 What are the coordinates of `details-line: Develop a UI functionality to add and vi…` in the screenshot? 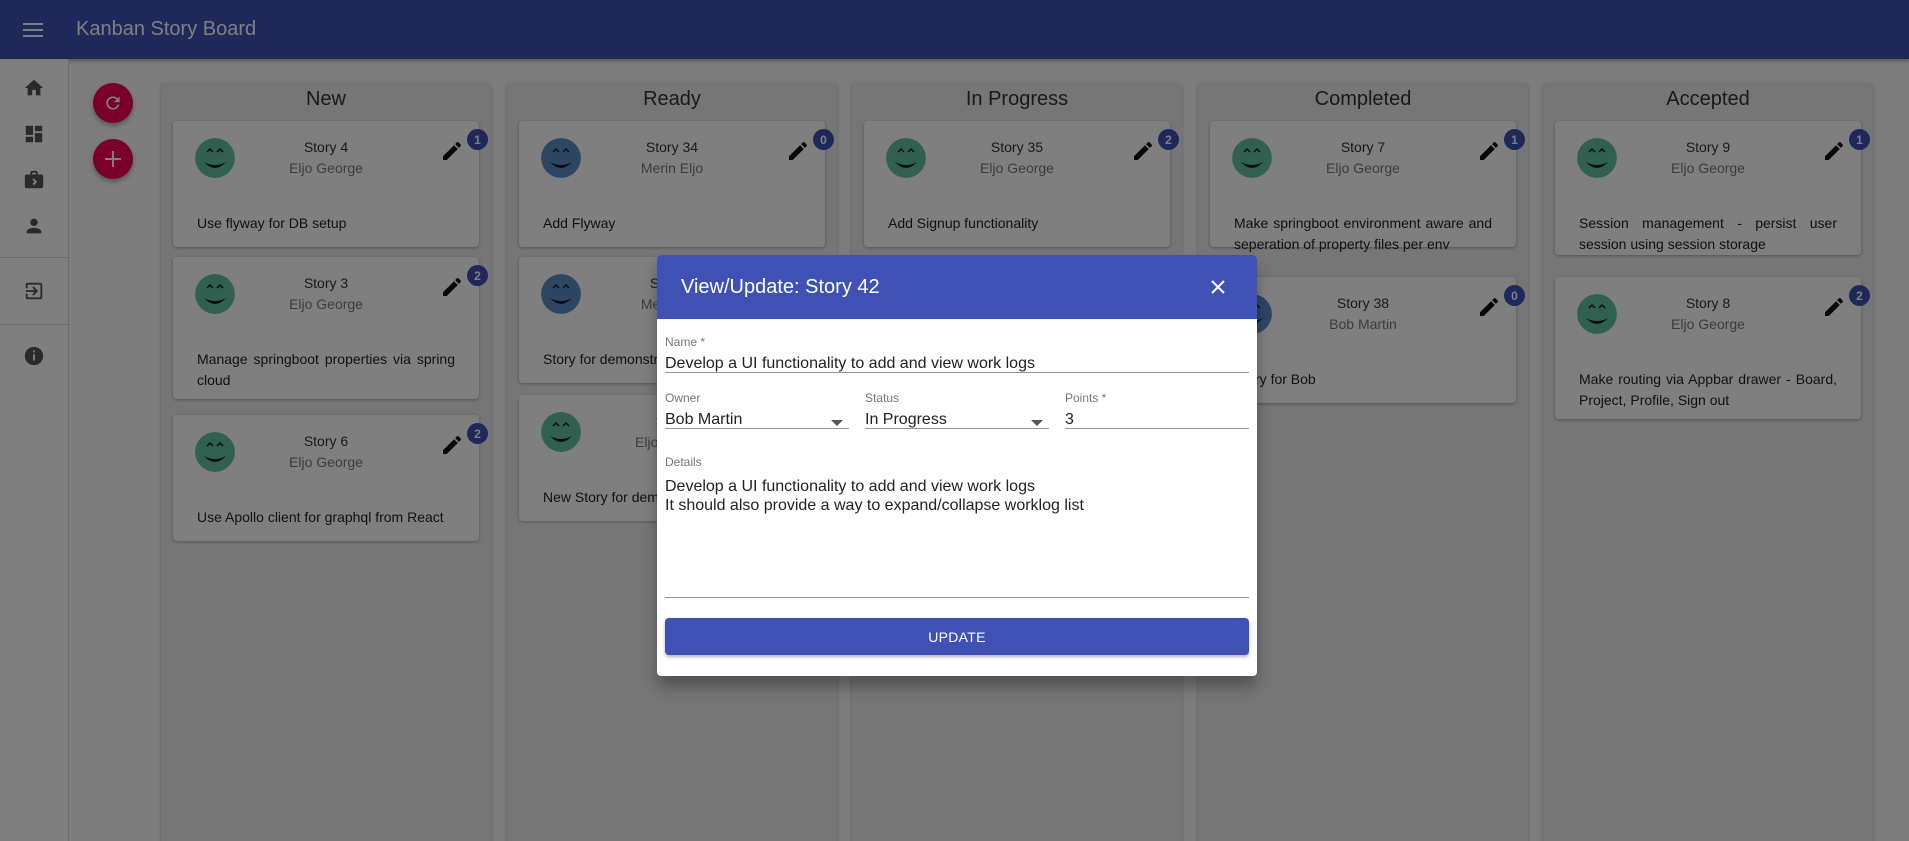 It's located at (850, 486).